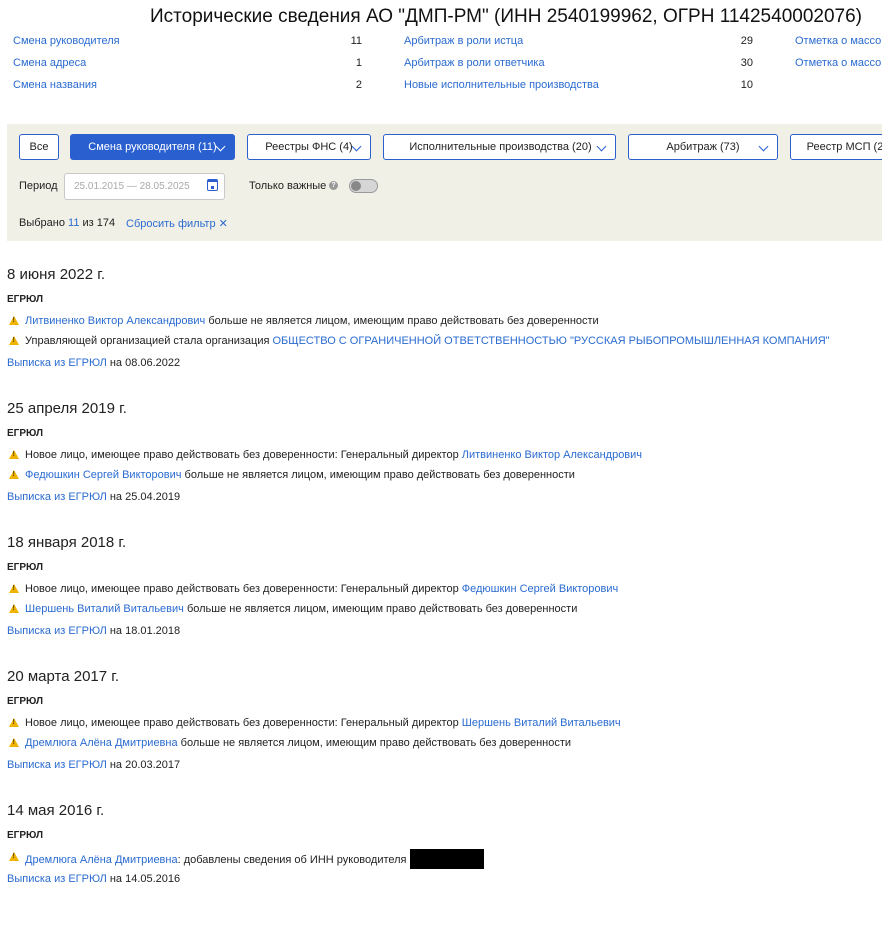 The width and height of the screenshot is (882, 930). Describe the element at coordinates (152, 147) in the screenshot. I see `filter-change-head-dropdown: Смена руководителя (11)` at that location.